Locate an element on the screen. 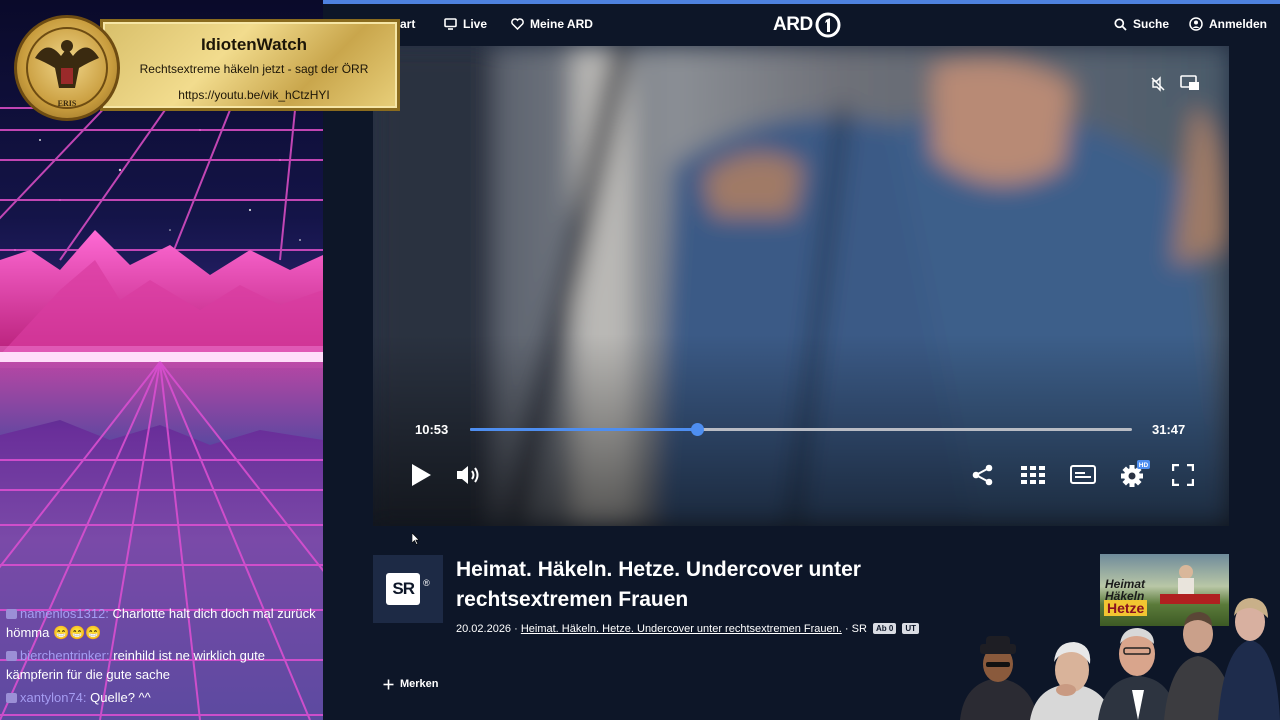 Image resolution: width=1280 pixels, height=720 pixels. nav-live-label: Live is located at coordinates (475, 24).